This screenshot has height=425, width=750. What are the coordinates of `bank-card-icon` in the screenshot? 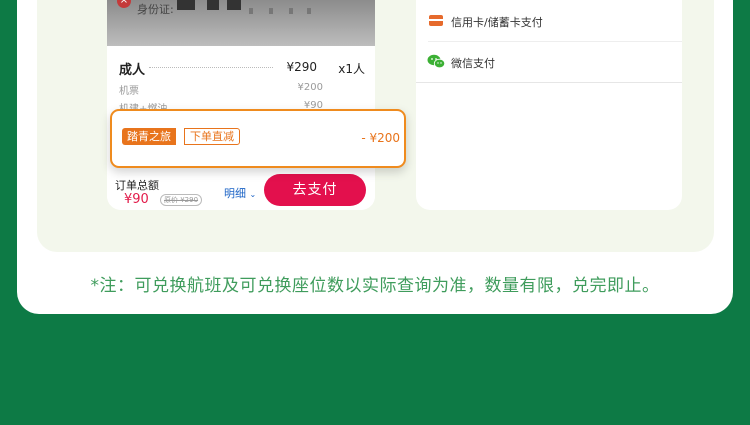 It's located at (436, 20).